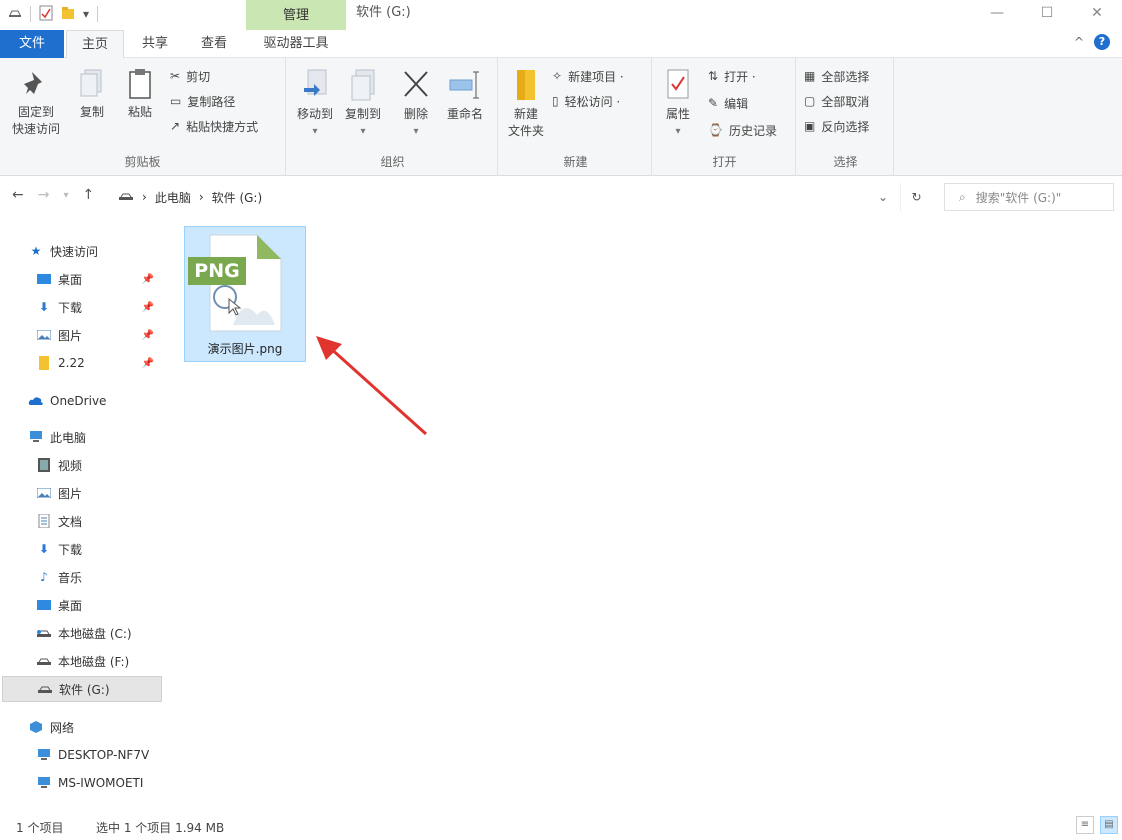 This screenshot has height=840, width=1122. I want to click on sidebar-item-desktop: 桌面 📌, so click(99, 279).